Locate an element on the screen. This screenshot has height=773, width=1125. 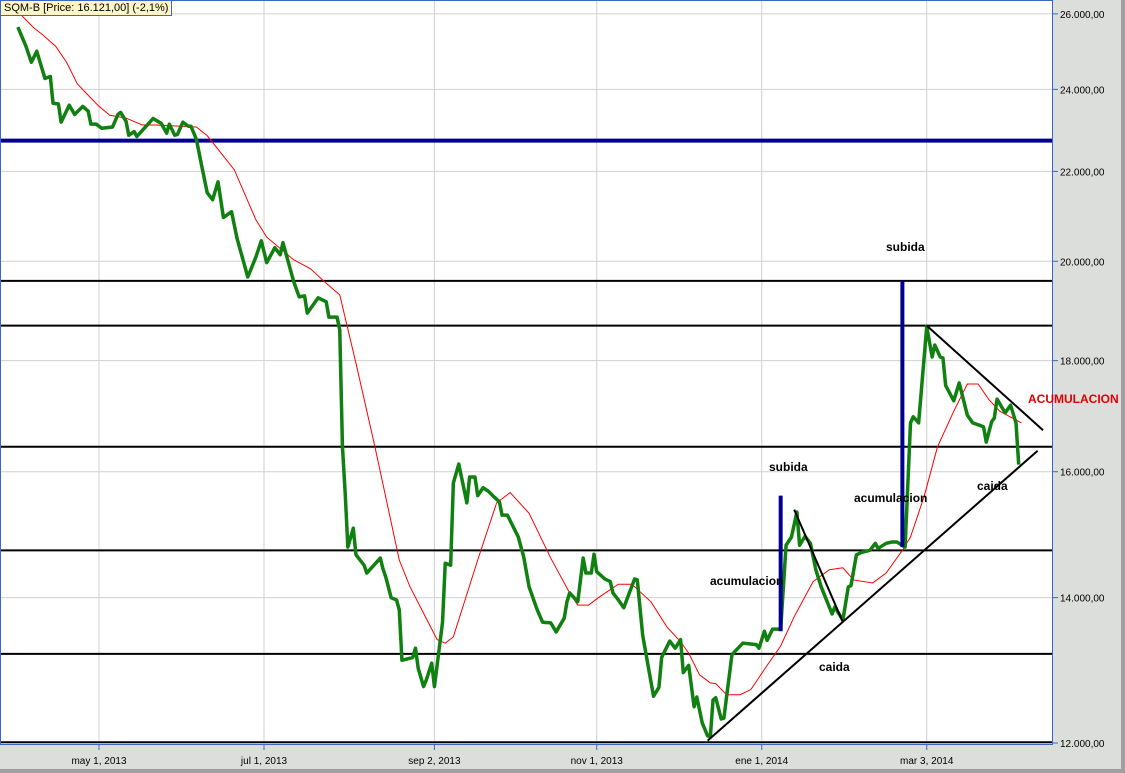
x-tick-label: jul 1, 2013 is located at coordinates (264, 761).